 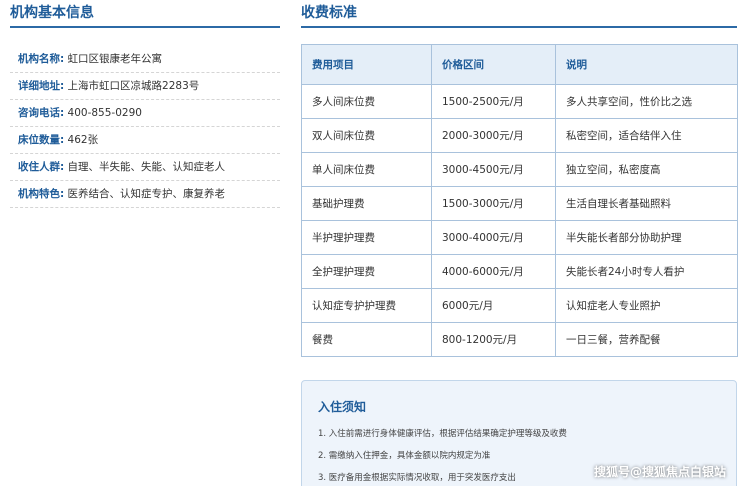 I want to click on fee-item: 多人间床位费, so click(x=366, y=101).